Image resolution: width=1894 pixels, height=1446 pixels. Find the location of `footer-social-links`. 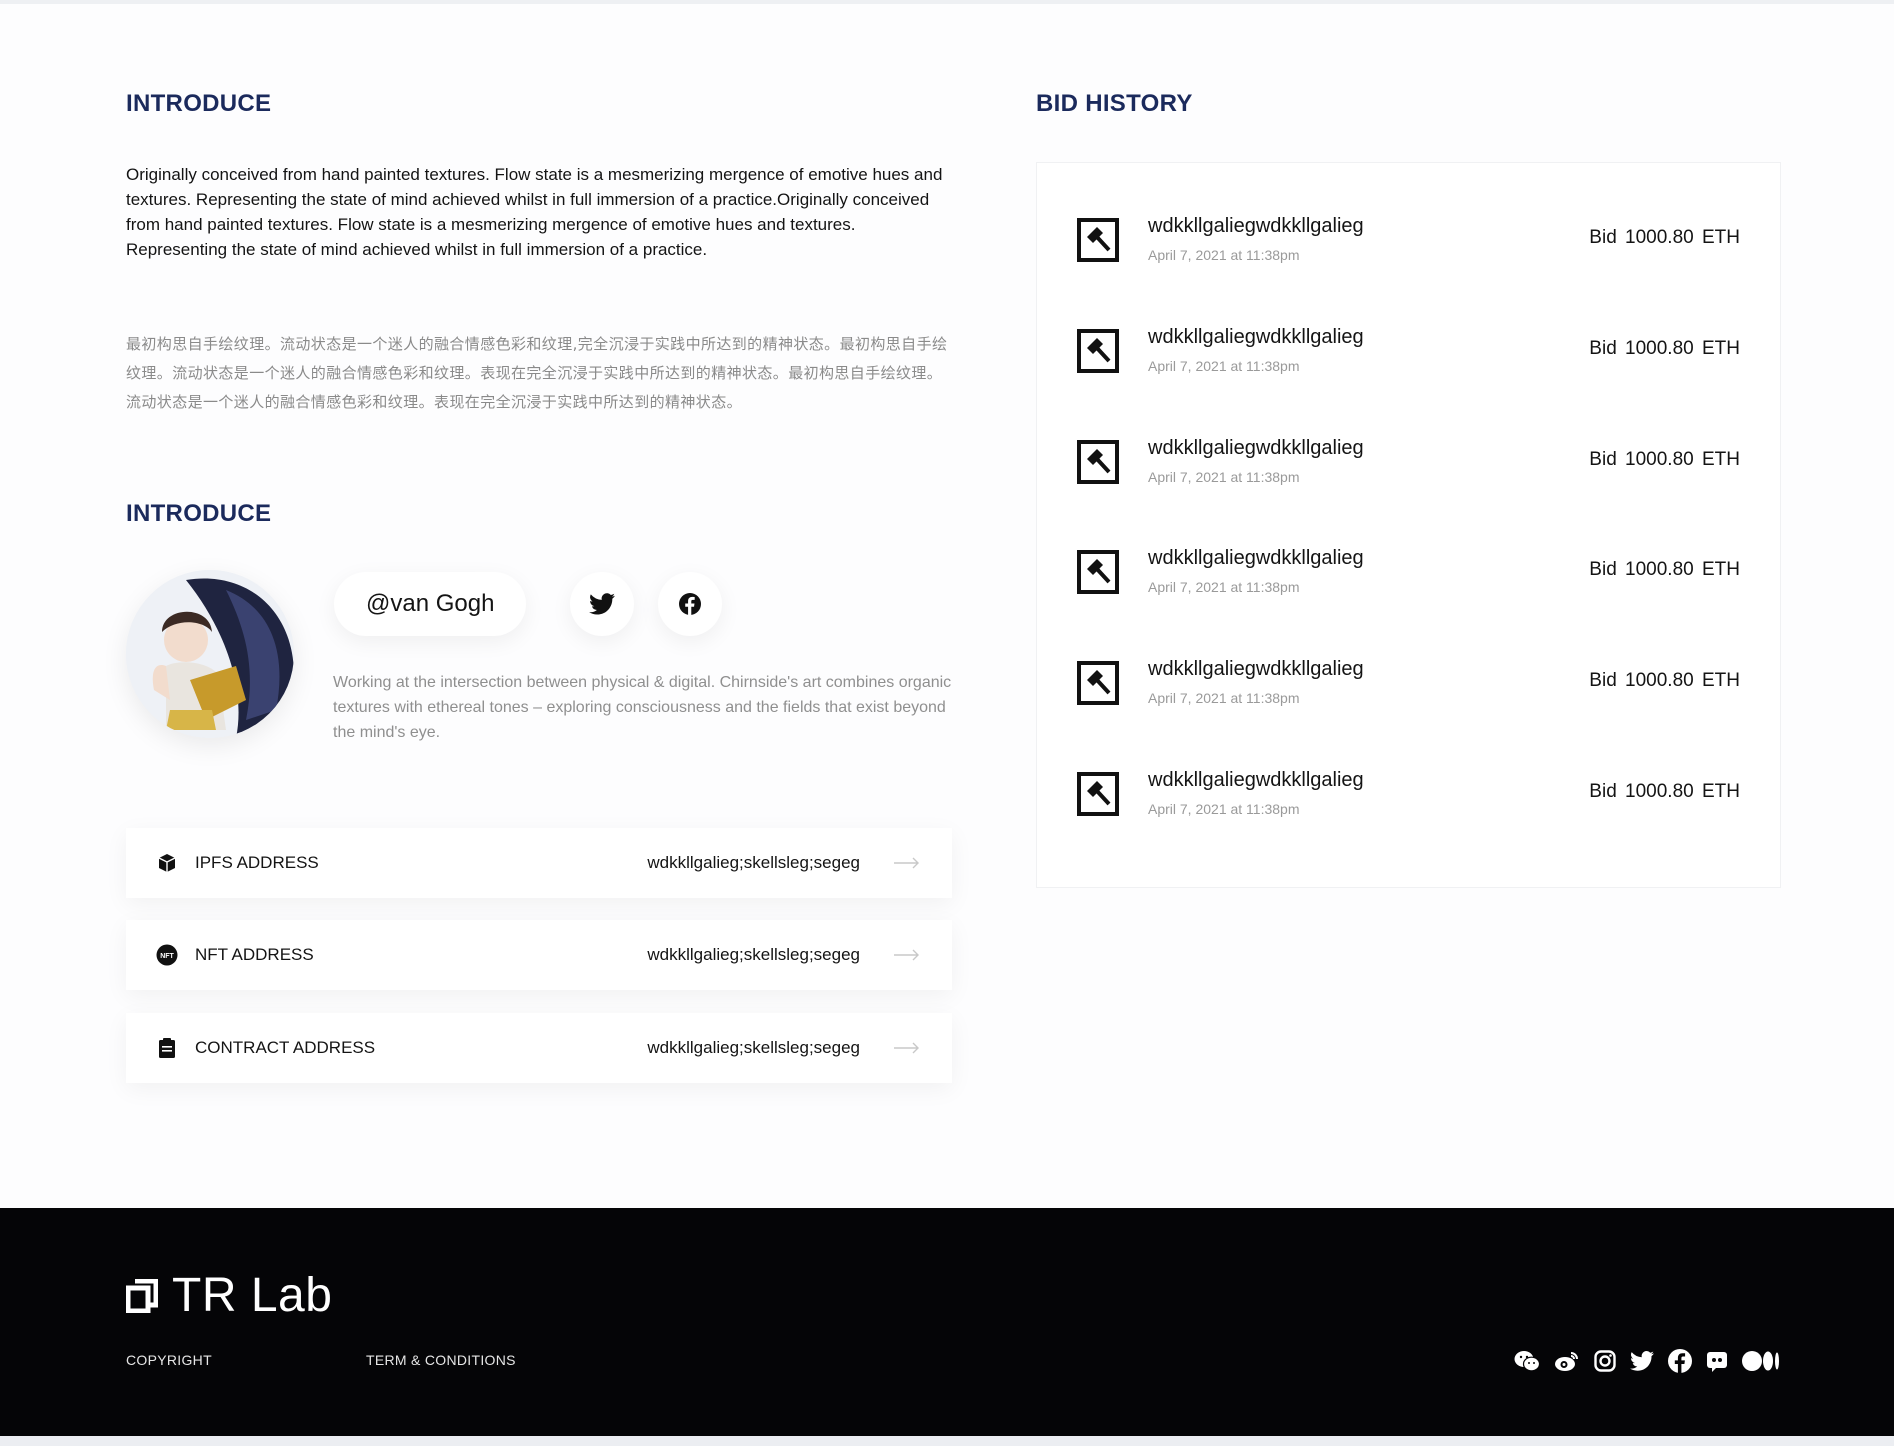

footer-social-links is located at coordinates (1647, 1361).